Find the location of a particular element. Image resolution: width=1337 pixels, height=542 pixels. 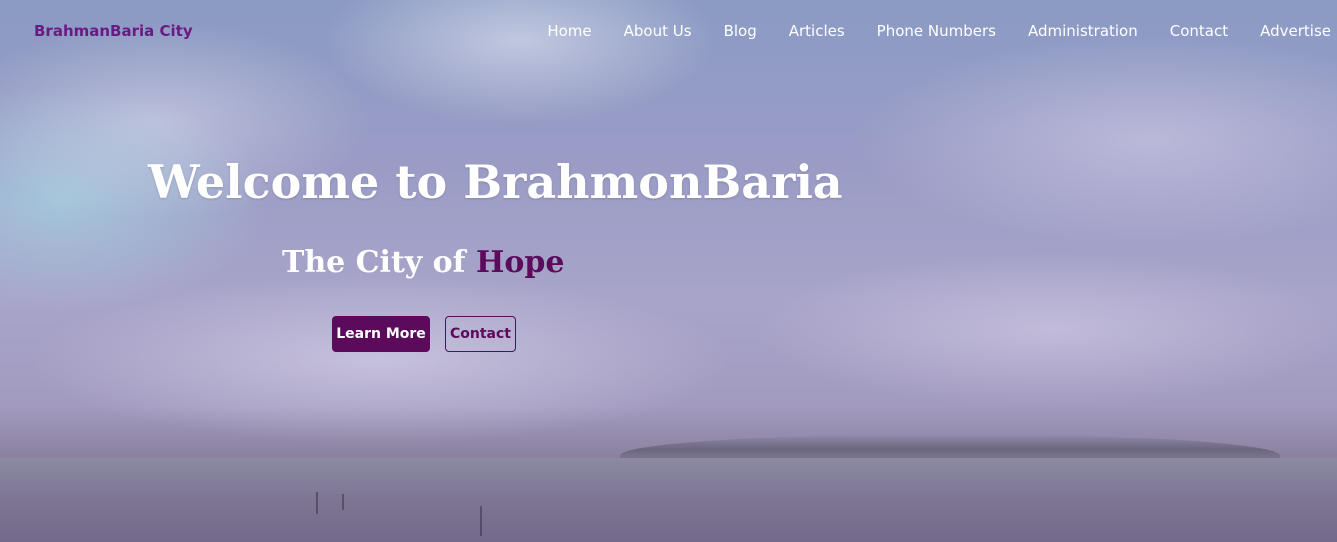

nav-link-blog: Blog is located at coordinates (740, 31).